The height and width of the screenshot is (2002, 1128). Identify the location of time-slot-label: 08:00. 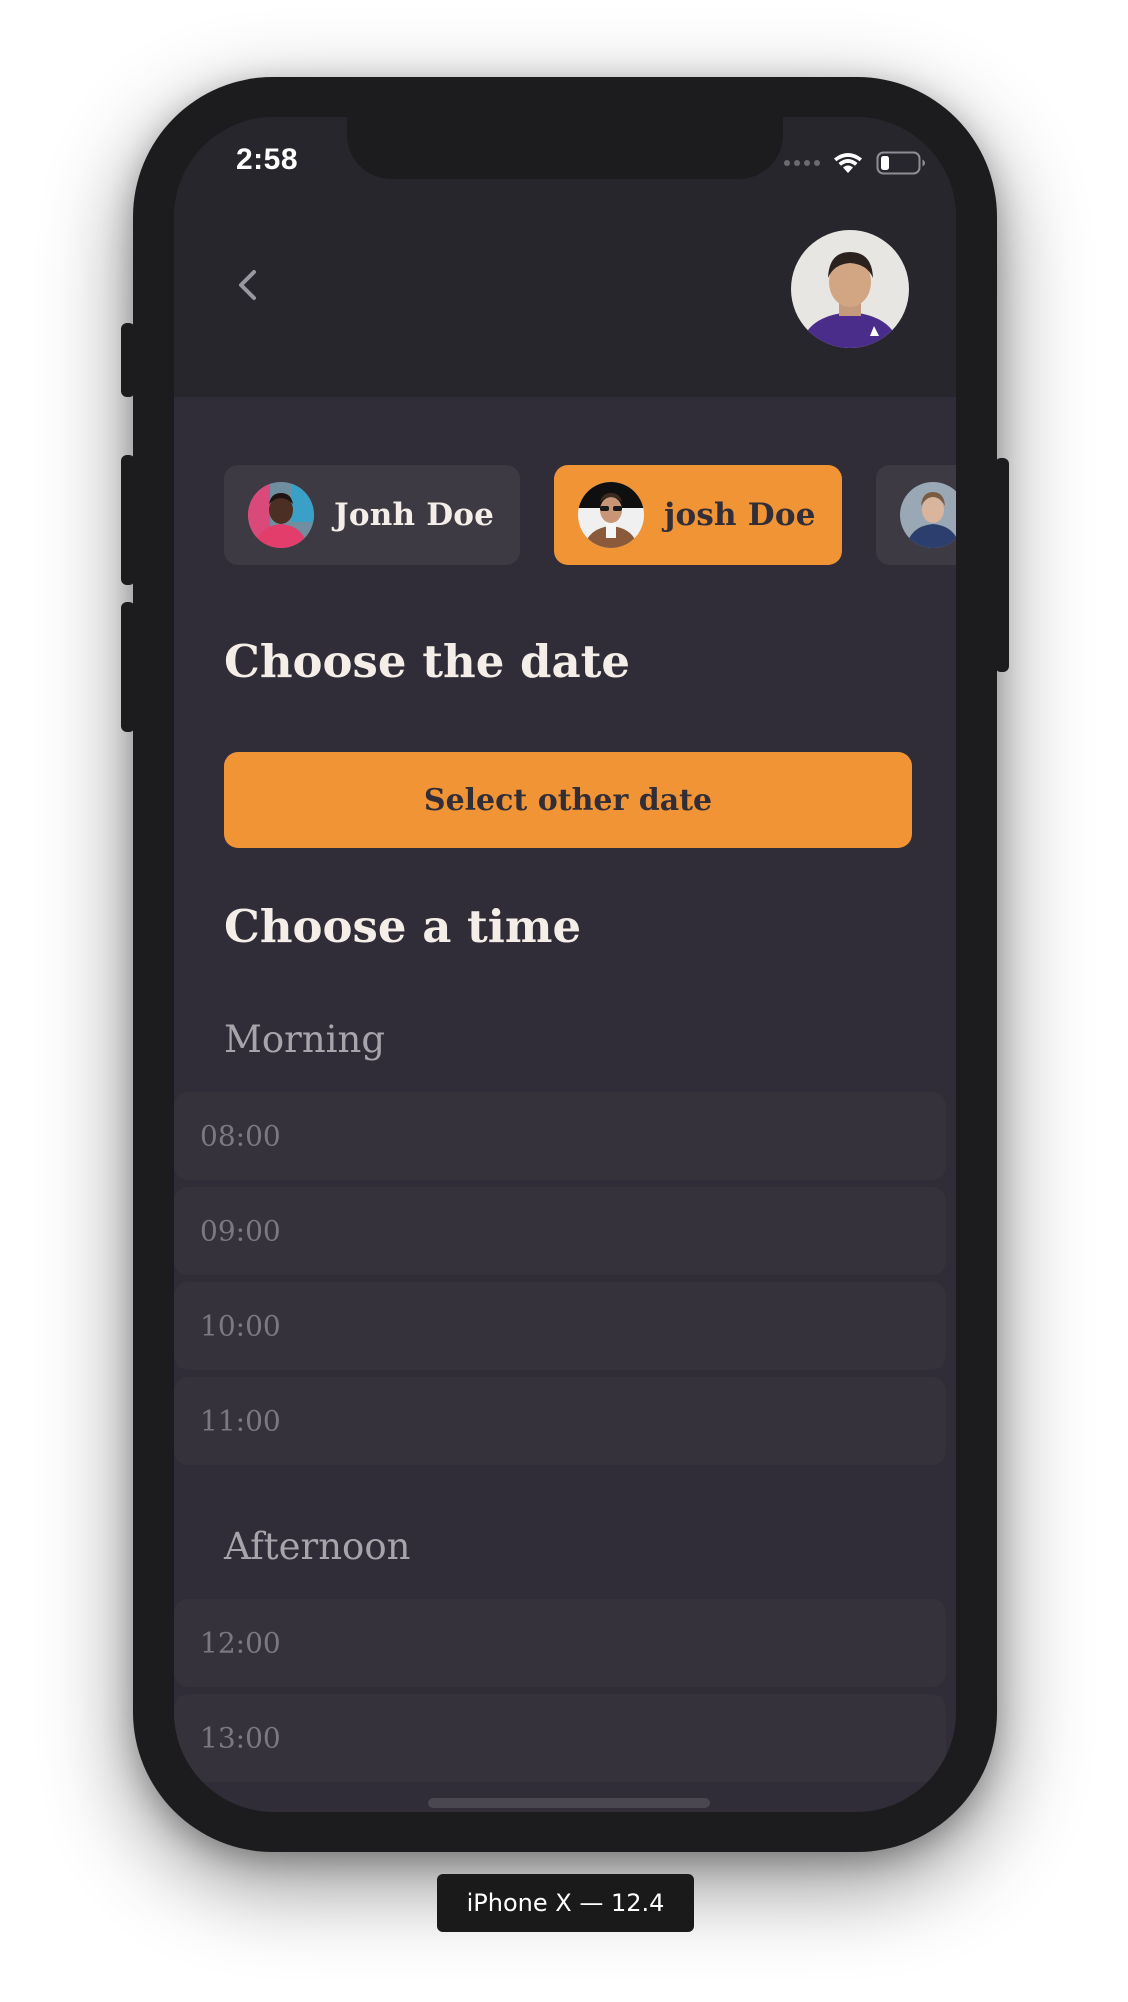
(240, 1136).